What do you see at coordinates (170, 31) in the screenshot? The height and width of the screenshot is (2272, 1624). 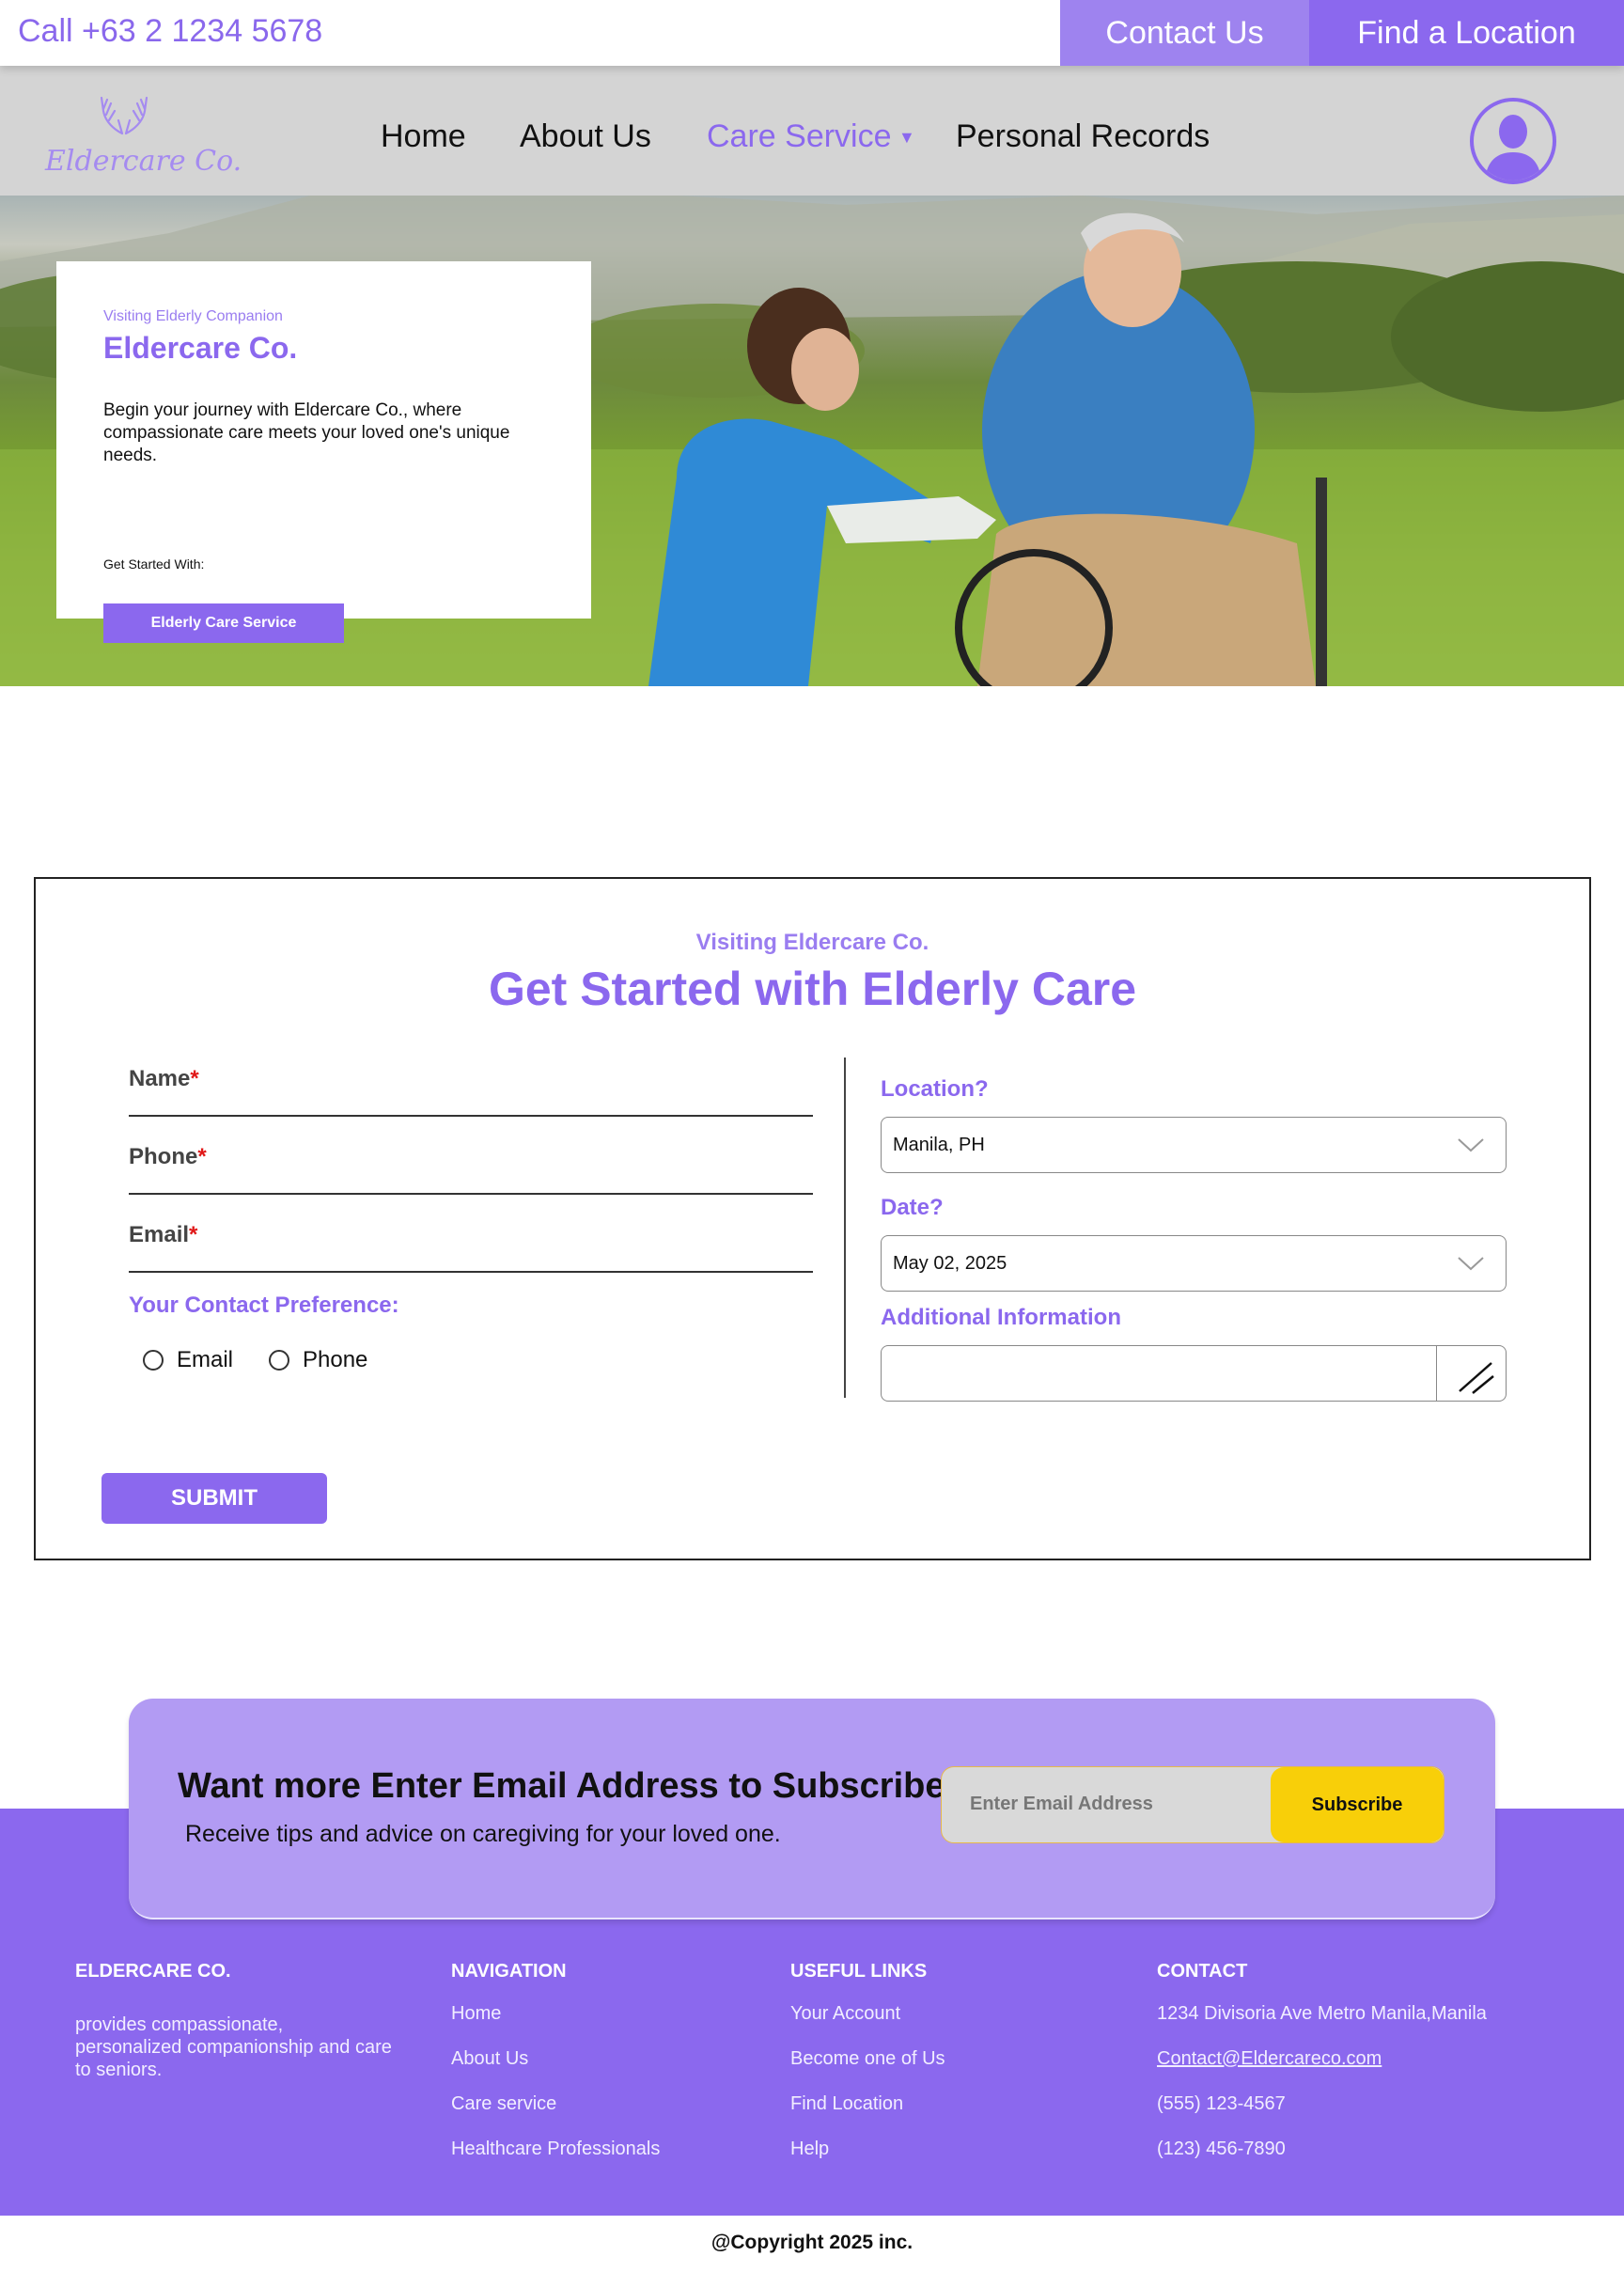 I see `call-phone-link: Call +63 2 1234 5678` at bounding box center [170, 31].